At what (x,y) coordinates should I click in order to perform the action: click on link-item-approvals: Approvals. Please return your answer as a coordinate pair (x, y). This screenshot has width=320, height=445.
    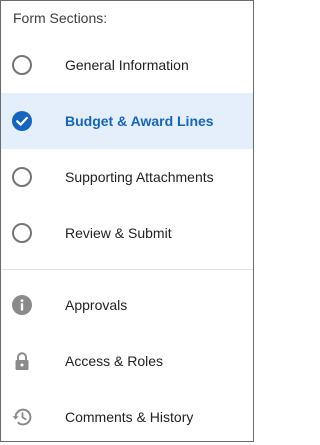
    Looking at the image, I should click on (127, 305).